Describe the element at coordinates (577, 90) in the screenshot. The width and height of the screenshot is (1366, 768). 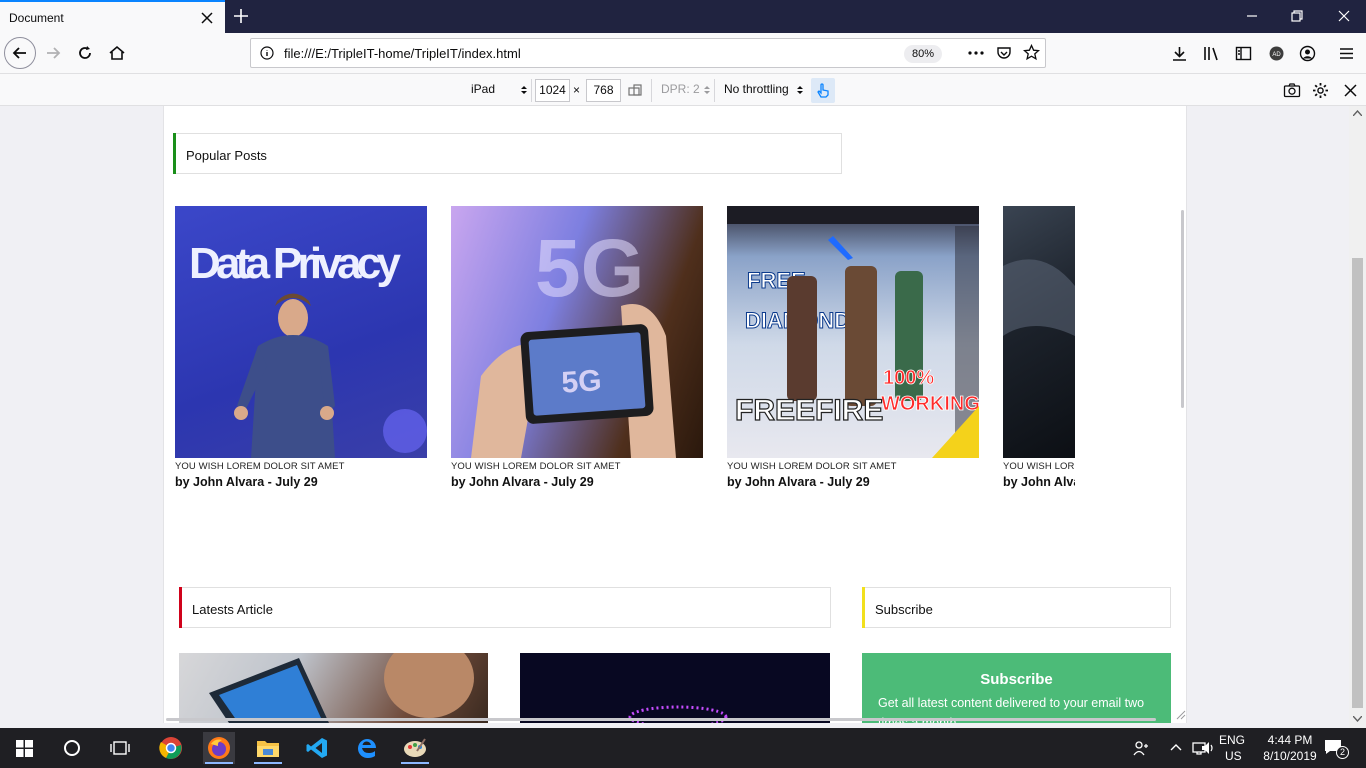
I see `dimension-times: ×` at that location.